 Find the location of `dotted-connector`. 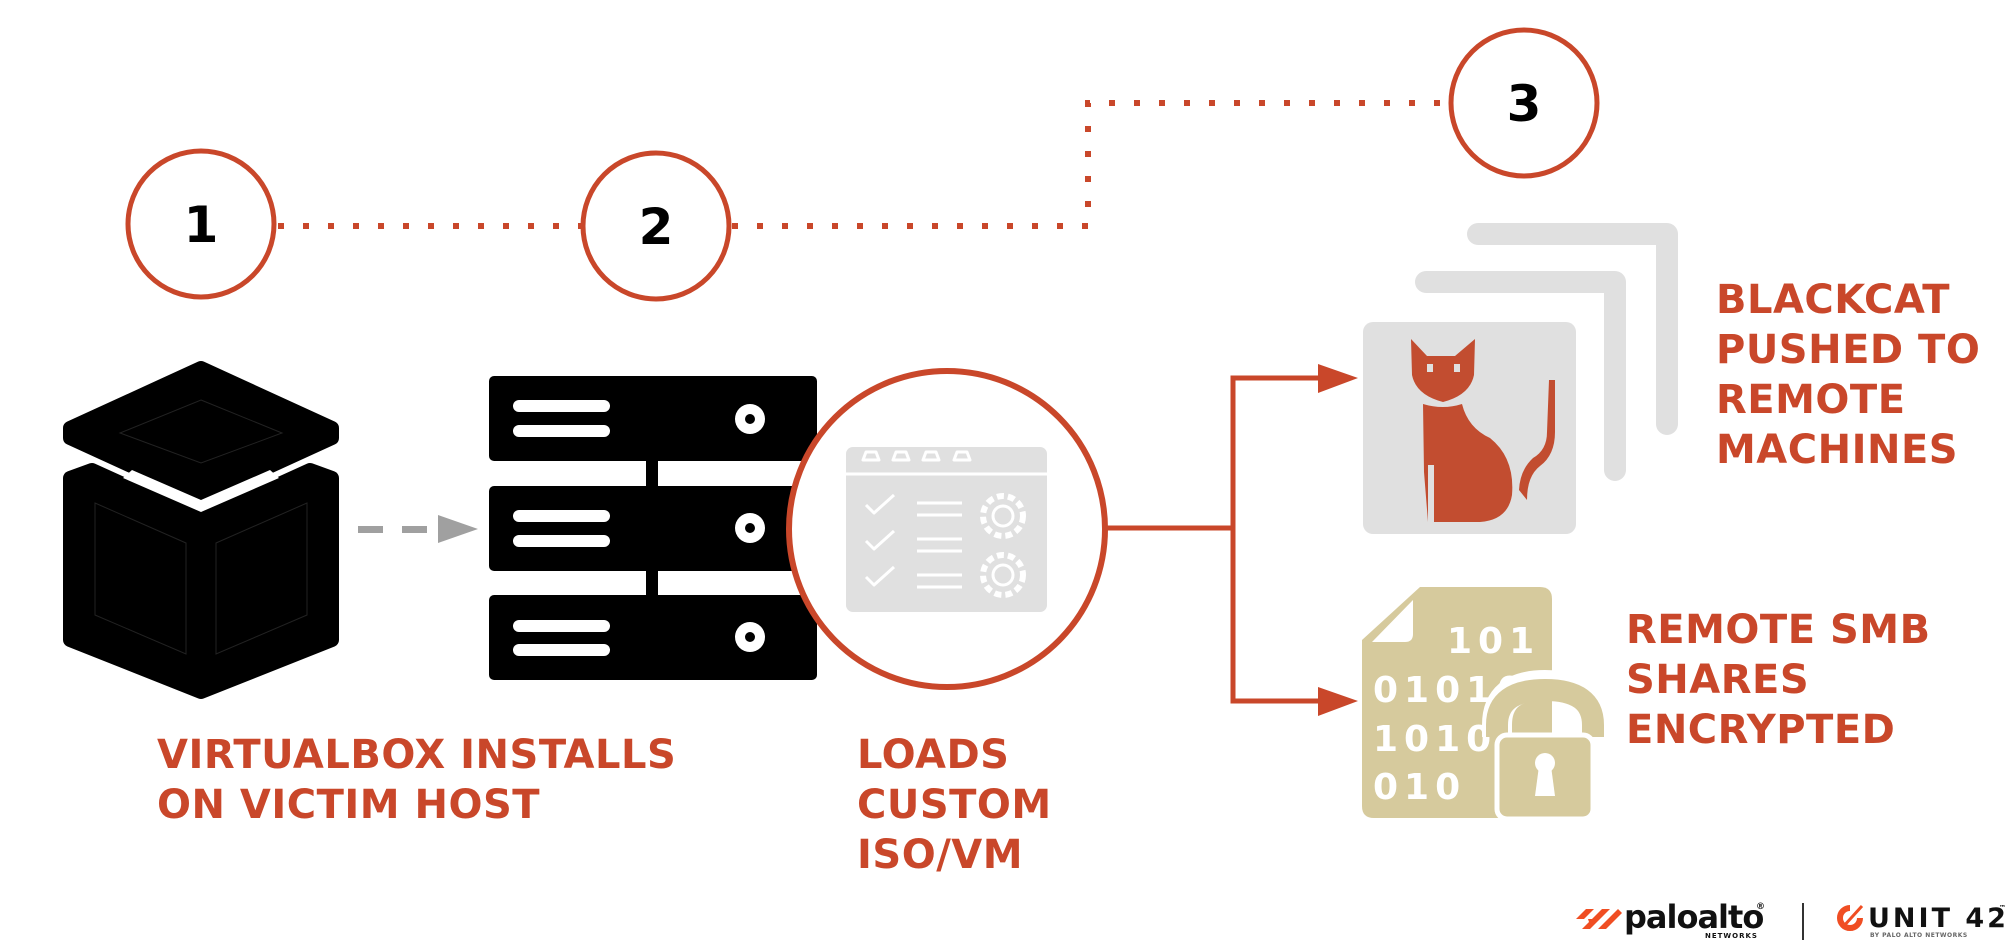

dotted-connector is located at coordinates (863, 164).